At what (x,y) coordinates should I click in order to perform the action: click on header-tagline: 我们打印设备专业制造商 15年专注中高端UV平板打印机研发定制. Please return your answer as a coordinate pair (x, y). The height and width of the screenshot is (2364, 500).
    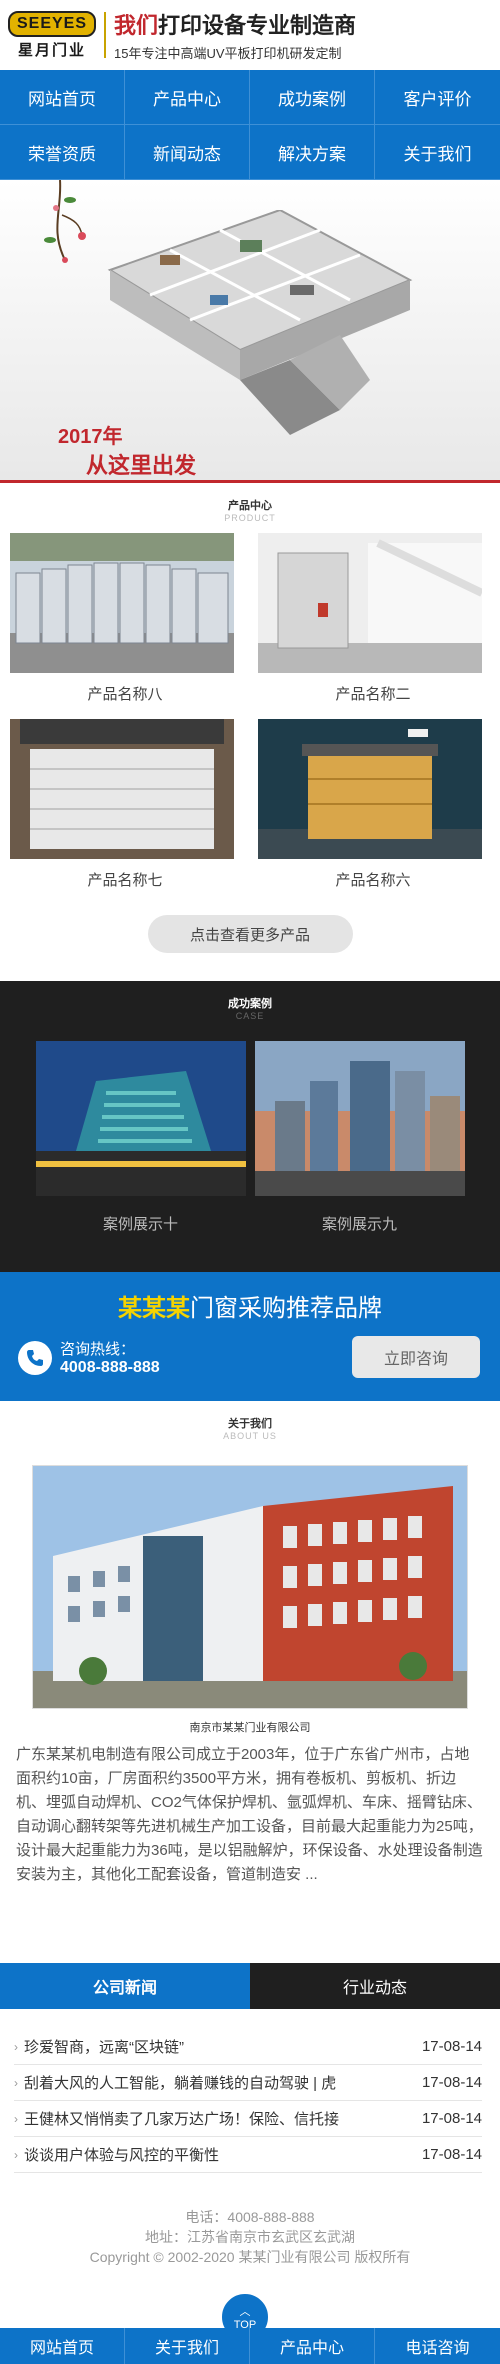
    Looking at the image, I should click on (235, 35).